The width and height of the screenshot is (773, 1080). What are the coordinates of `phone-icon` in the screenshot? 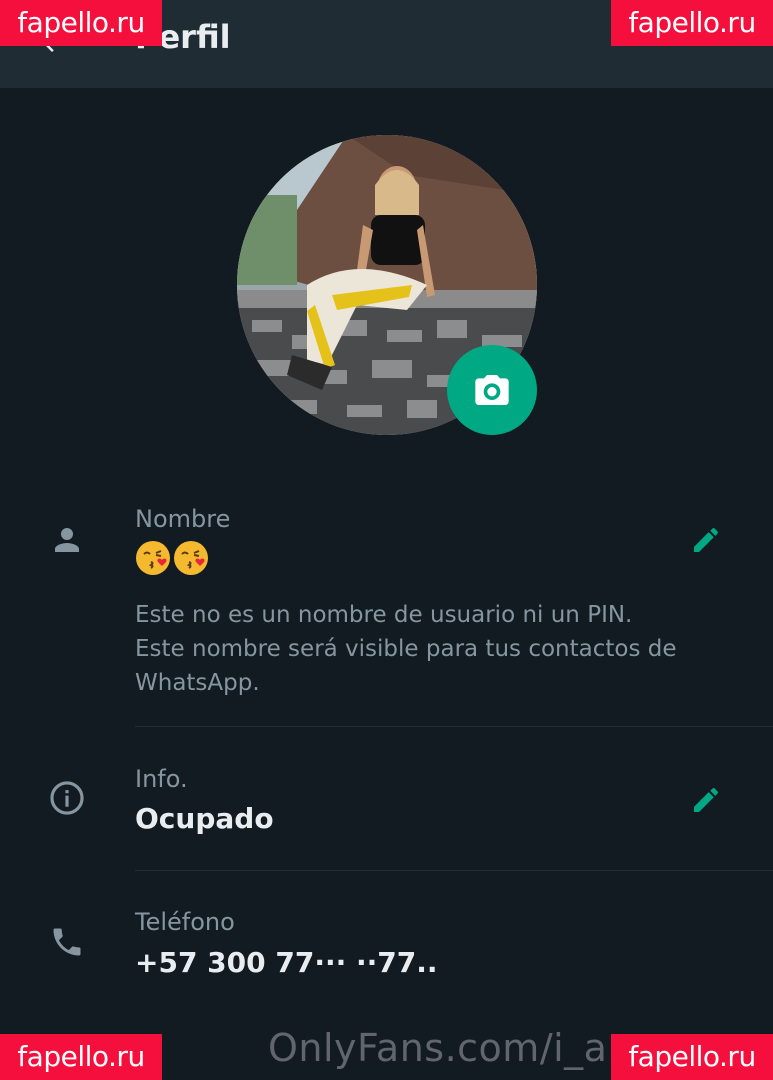 It's located at (67, 942).